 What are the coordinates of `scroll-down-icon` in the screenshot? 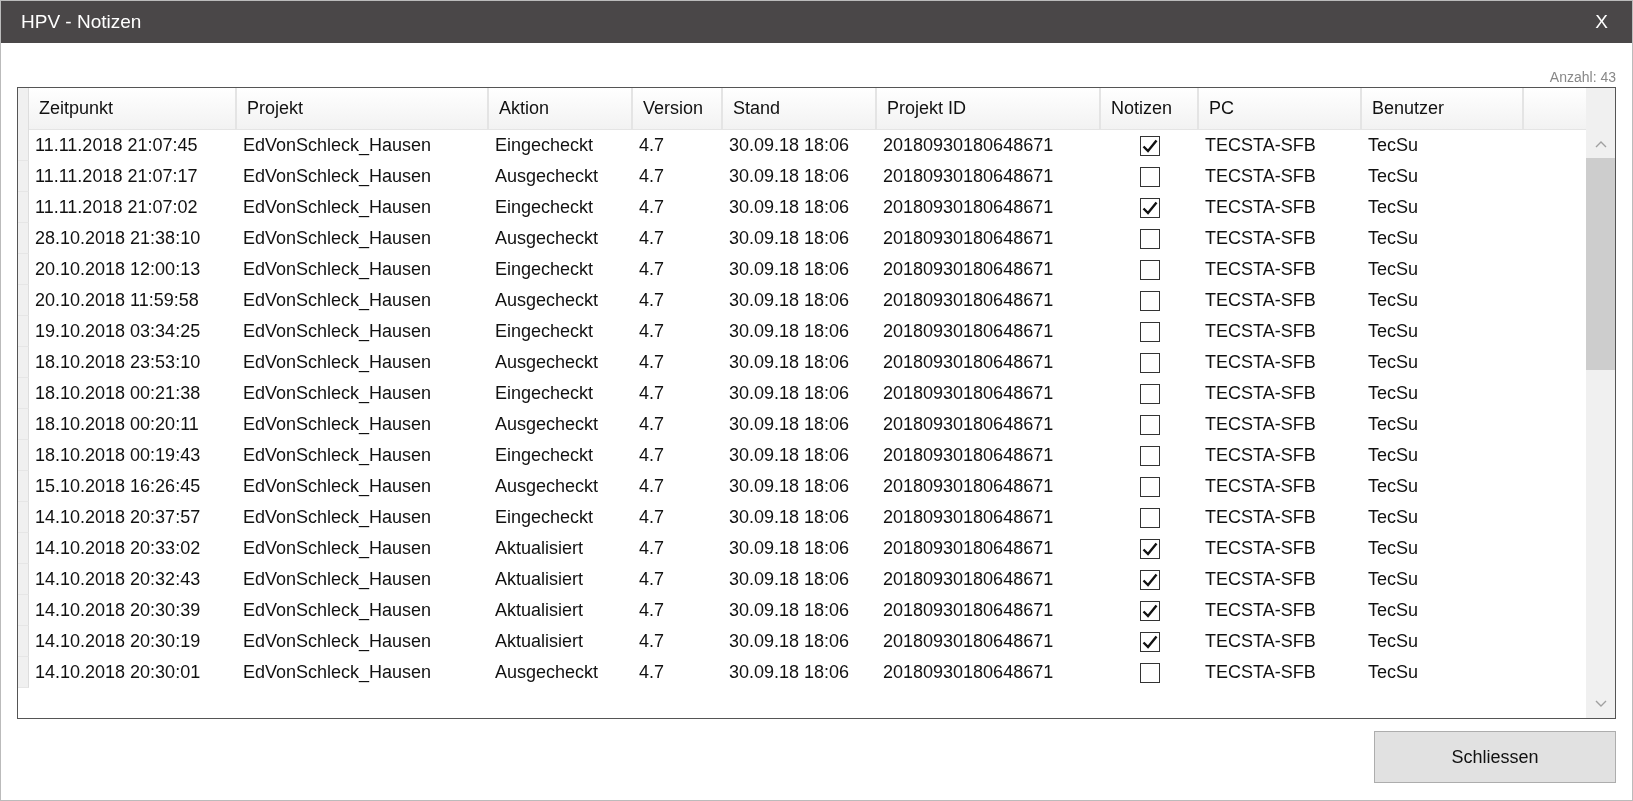 It's located at (1600, 704).